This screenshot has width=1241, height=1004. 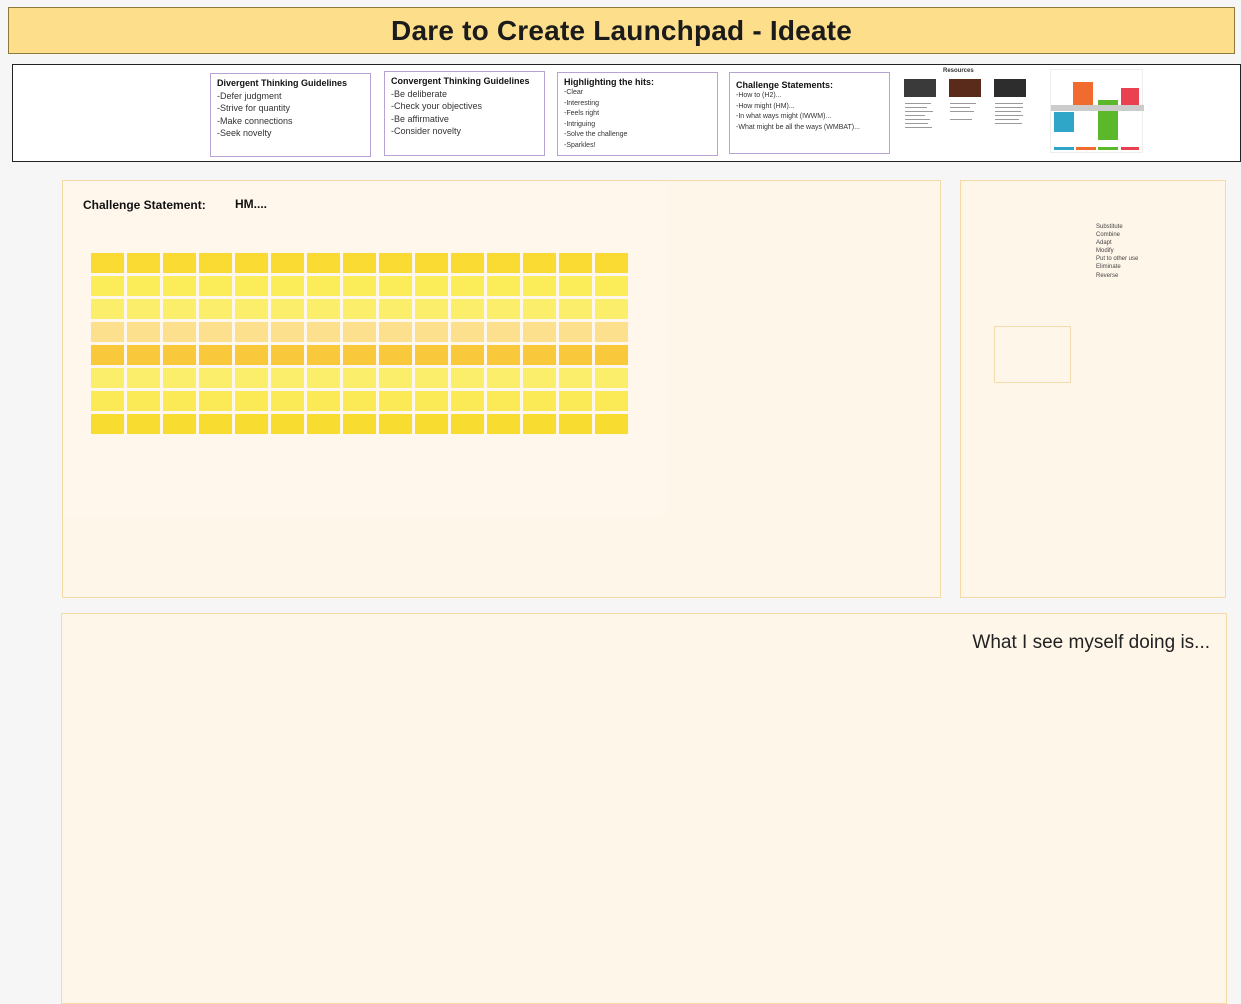 What do you see at coordinates (621, 30) in the screenshot?
I see `board-title-banner: Dare to Create Launchpad - Ideate` at bounding box center [621, 30].